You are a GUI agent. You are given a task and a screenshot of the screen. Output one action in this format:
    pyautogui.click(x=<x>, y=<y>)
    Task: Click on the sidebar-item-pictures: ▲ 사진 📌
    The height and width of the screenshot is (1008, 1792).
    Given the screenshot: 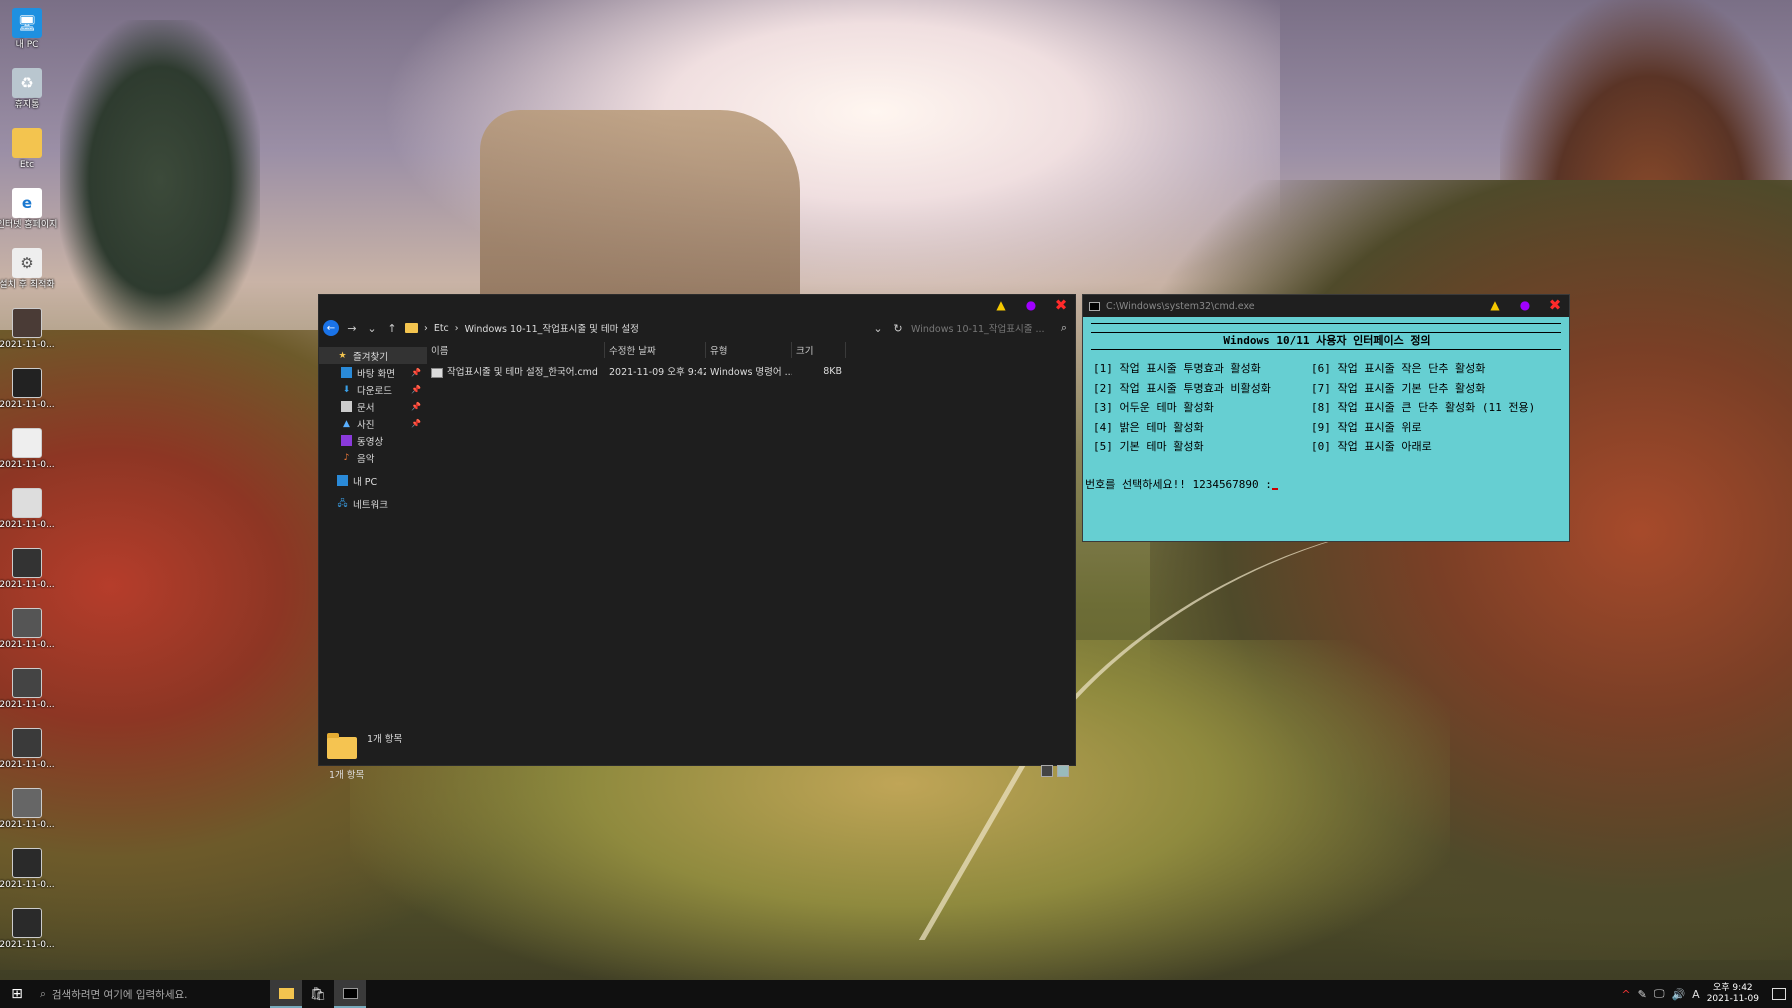 What is the action you would take?
    pyautogui.click(x=373, y=423)
    